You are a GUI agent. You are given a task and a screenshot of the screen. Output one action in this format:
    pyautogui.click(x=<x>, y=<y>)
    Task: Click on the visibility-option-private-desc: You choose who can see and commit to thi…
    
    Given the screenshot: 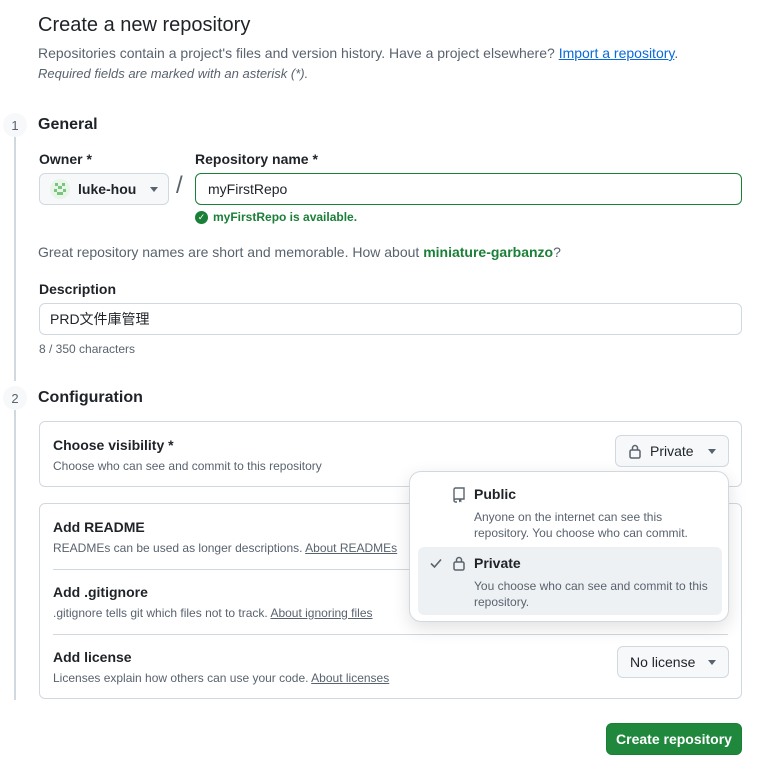 What is the action you would take?
    pyautogui.click(x=591, y=594)
    